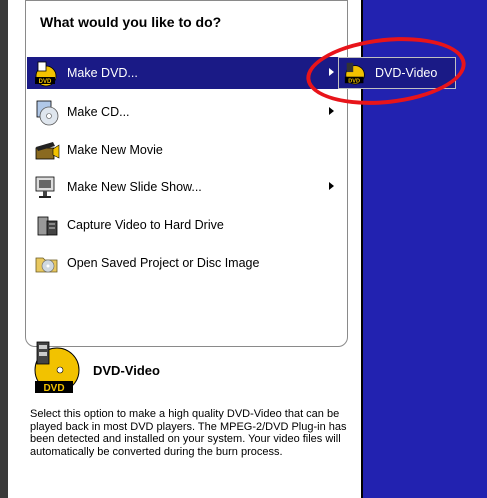 The image size is (487, 498). I want to click on dvd-disc-icon: DVD, so click(46, 74).